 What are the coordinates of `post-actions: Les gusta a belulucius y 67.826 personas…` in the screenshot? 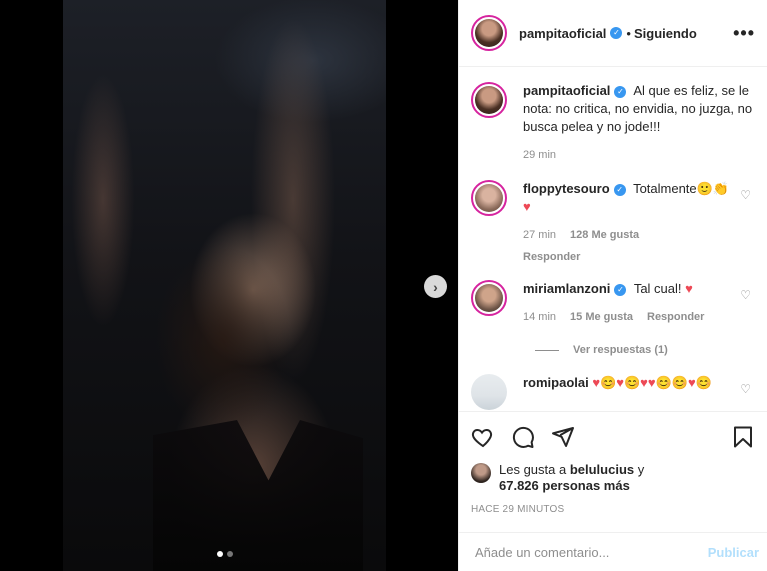 It's located at (613, 471).